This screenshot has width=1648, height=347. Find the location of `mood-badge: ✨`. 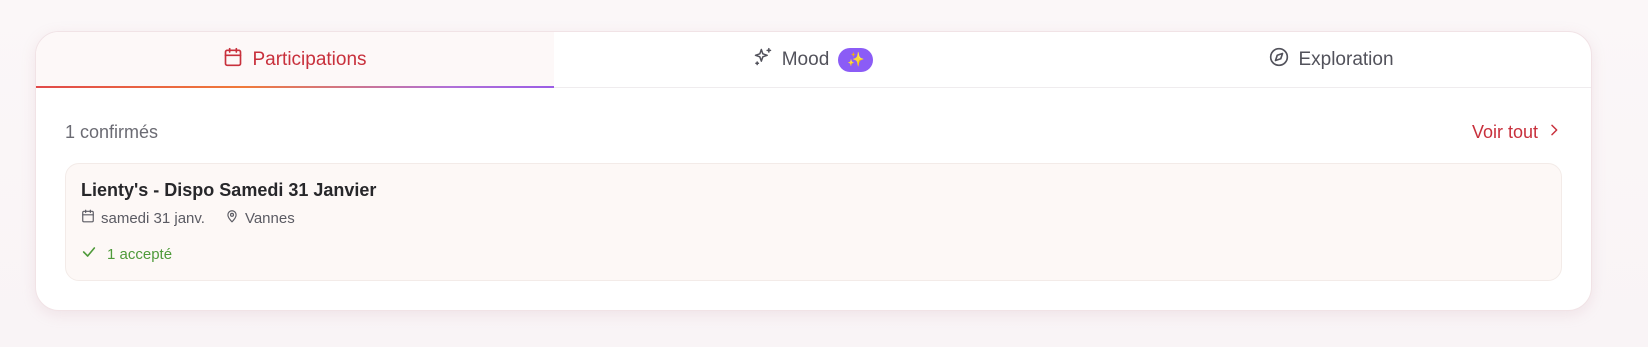

mood-badge: ✨ is located at coordinates (856, 59).